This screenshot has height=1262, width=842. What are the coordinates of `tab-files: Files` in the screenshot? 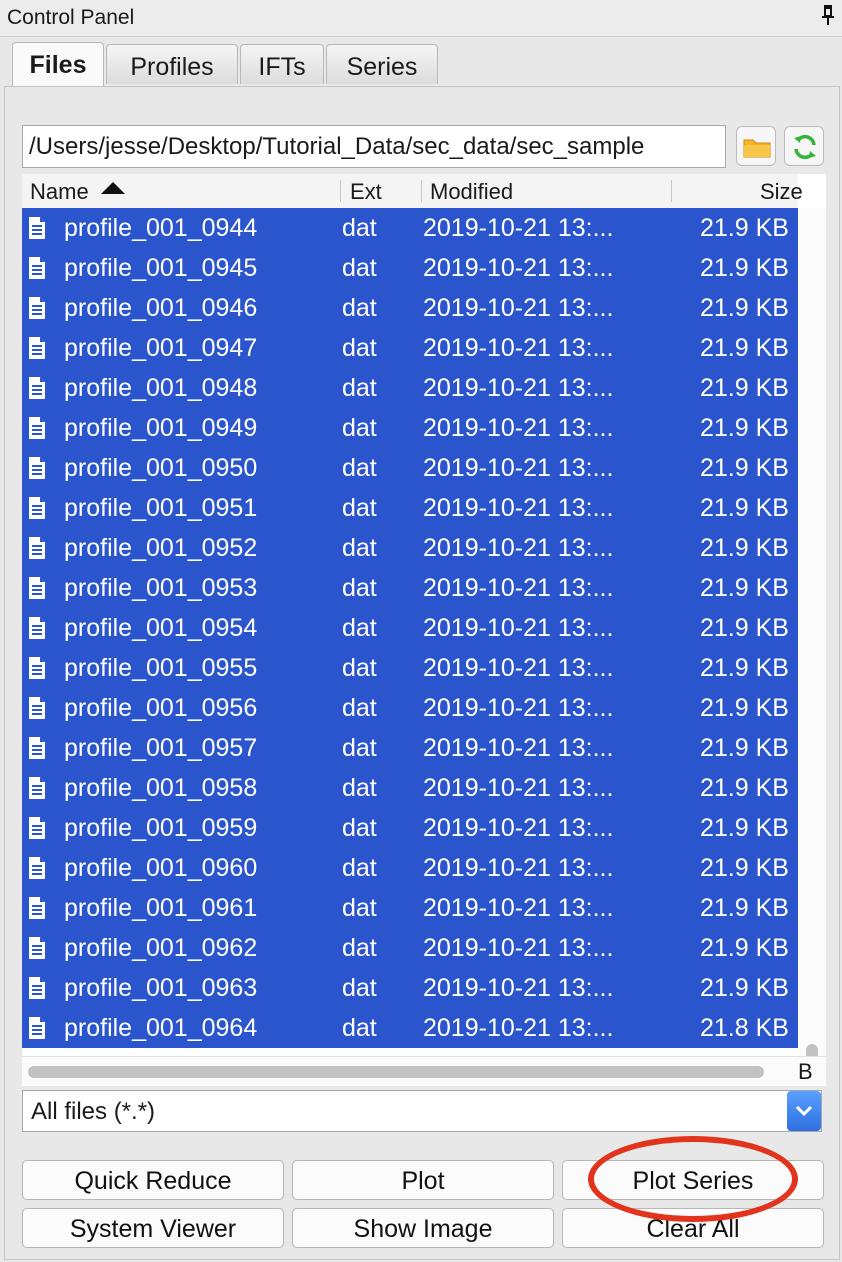 It's located at (58, 64).